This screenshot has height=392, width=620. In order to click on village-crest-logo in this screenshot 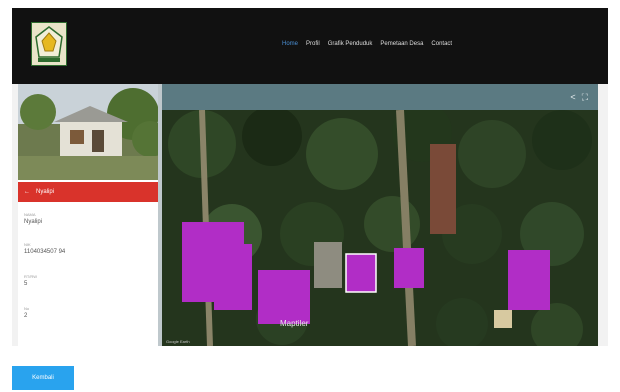, I will do `click(49, 44)`.